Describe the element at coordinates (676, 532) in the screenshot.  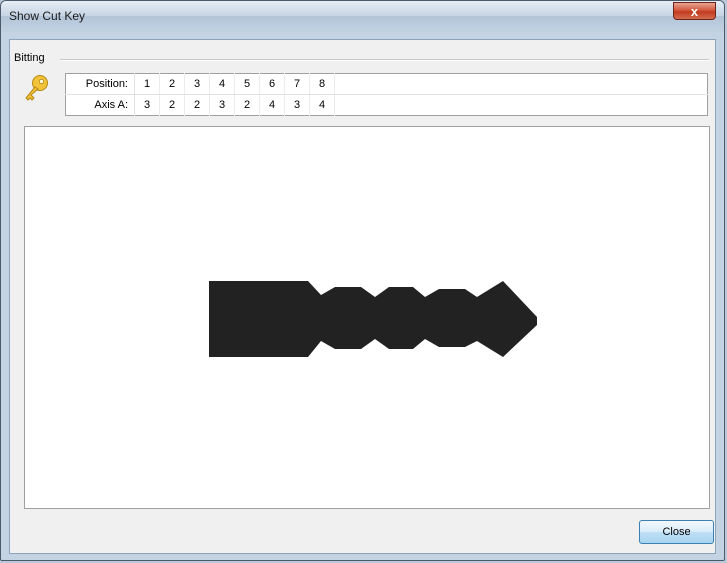
I see `close-button: Close` at that location.